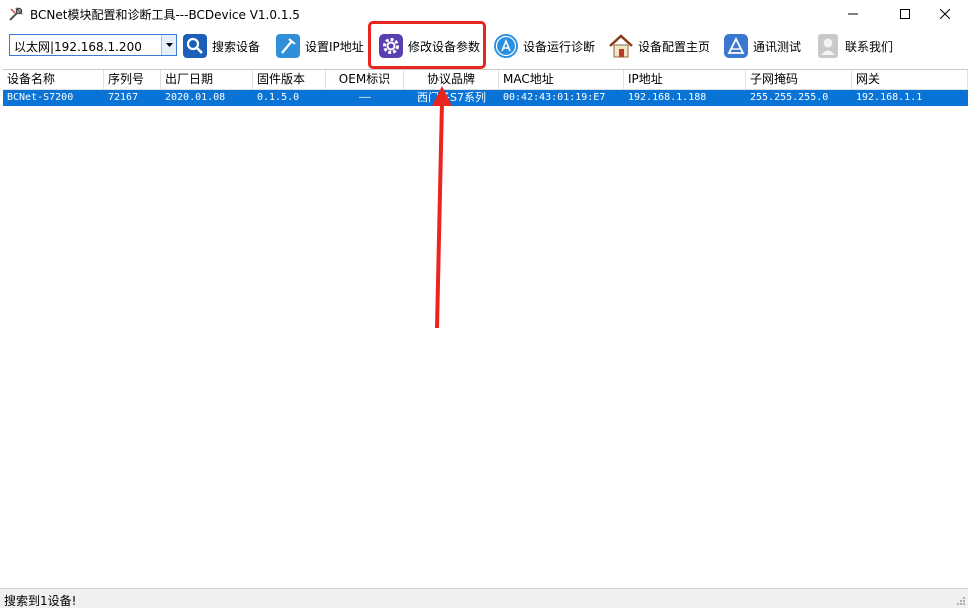 Image resolution: width=968 pixels, height=609 pixels. What do you see at coordinates (427, 45) in the screenshot?
I see `highlight-box` at bounding box center [427, 45].